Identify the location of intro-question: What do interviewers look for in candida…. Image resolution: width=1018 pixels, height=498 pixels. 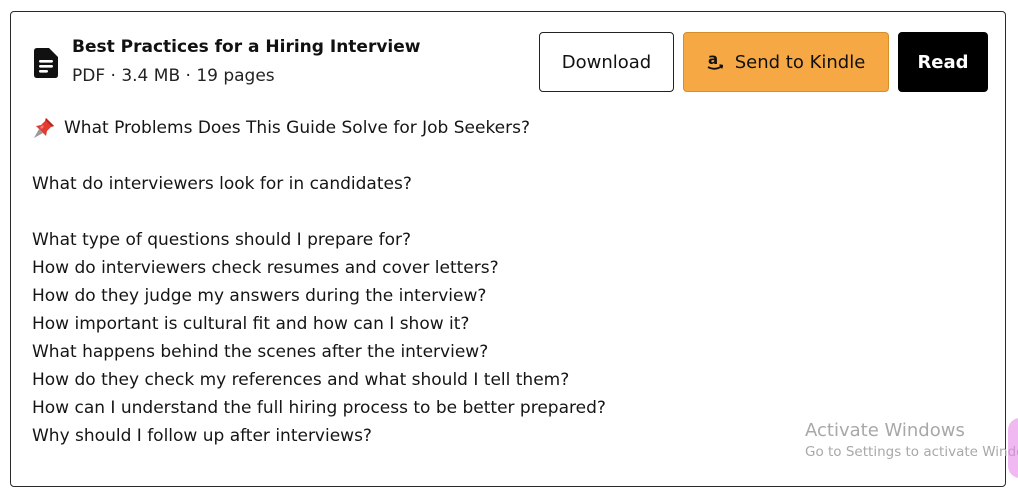
(222, 184).